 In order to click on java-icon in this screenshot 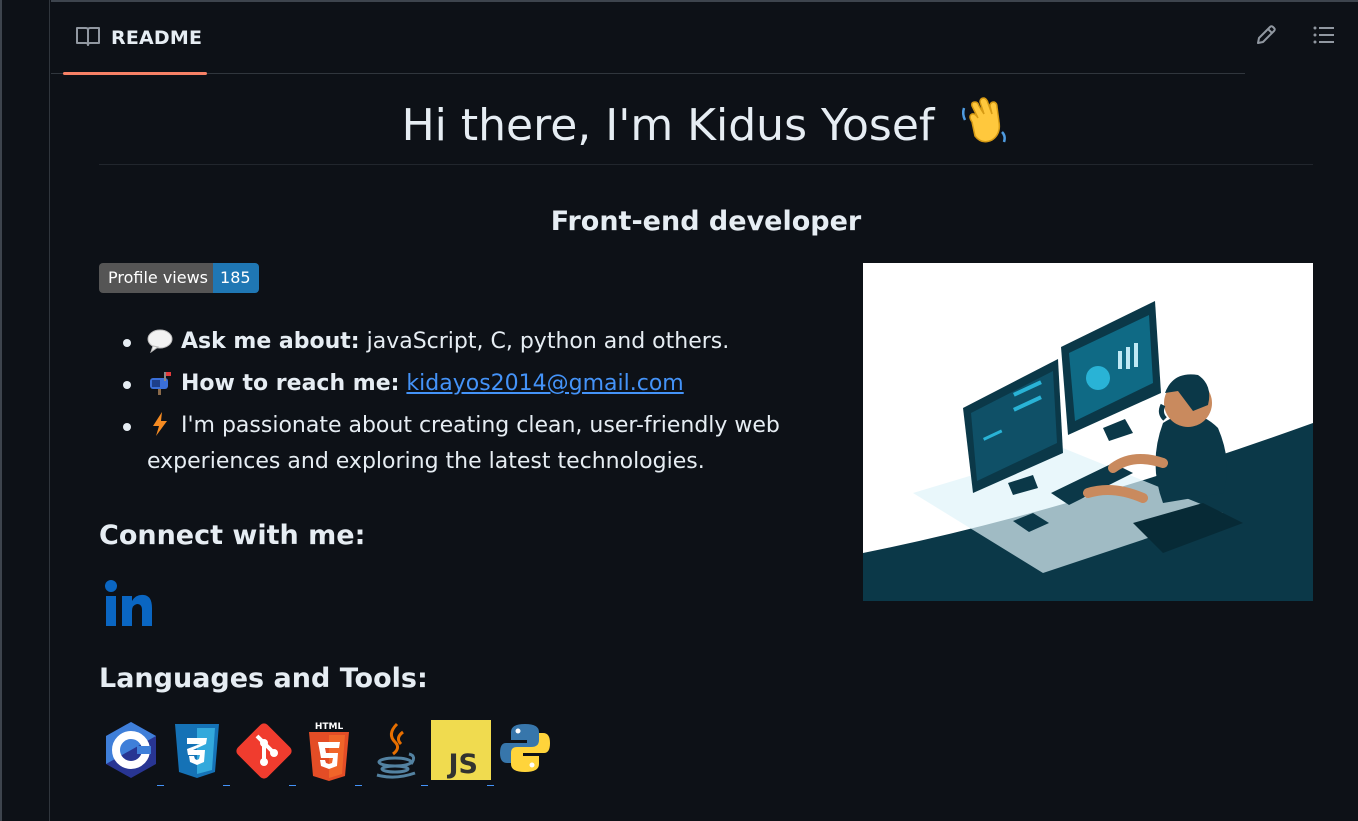, I will do `click(396, 752)`.